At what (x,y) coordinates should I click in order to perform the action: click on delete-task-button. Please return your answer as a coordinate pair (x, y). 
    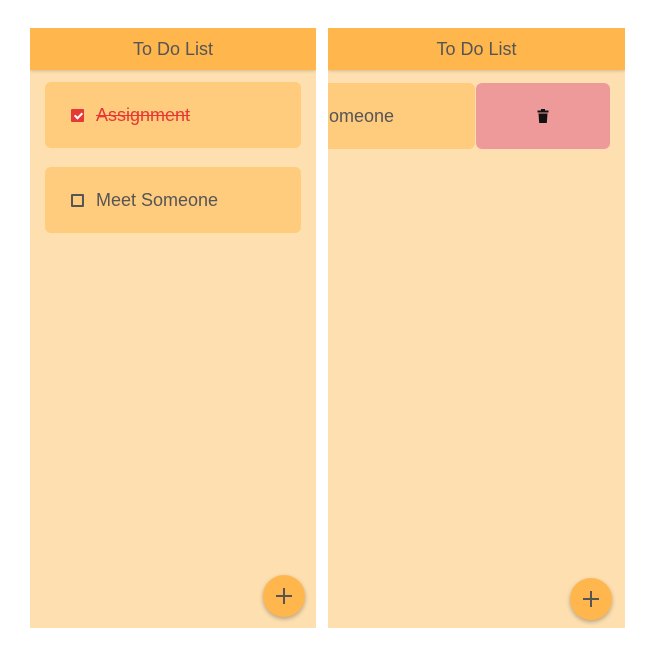
    Looking at the image, I should click on (543, 116).